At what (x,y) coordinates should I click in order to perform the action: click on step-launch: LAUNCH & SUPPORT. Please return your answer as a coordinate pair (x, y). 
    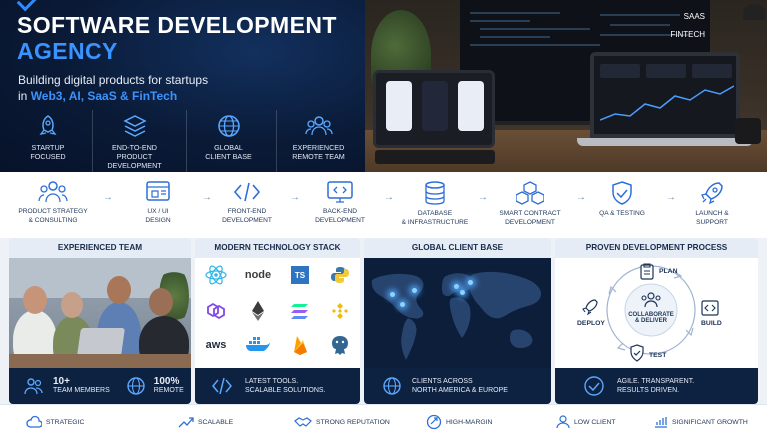
    Looking at the image, I should click on (712, 203).